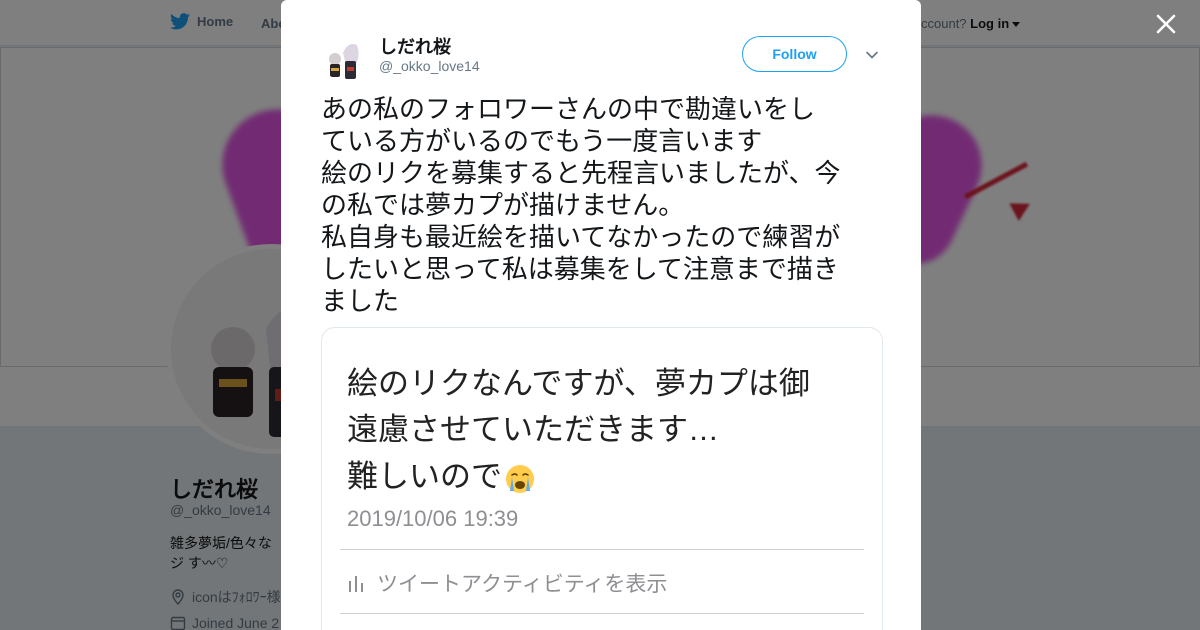 The width and height of the screenshot is (1200, 630). Describe the element at coordinates (360, 301) in the screenshot. I see `tweet-text-line: ました` at that location.